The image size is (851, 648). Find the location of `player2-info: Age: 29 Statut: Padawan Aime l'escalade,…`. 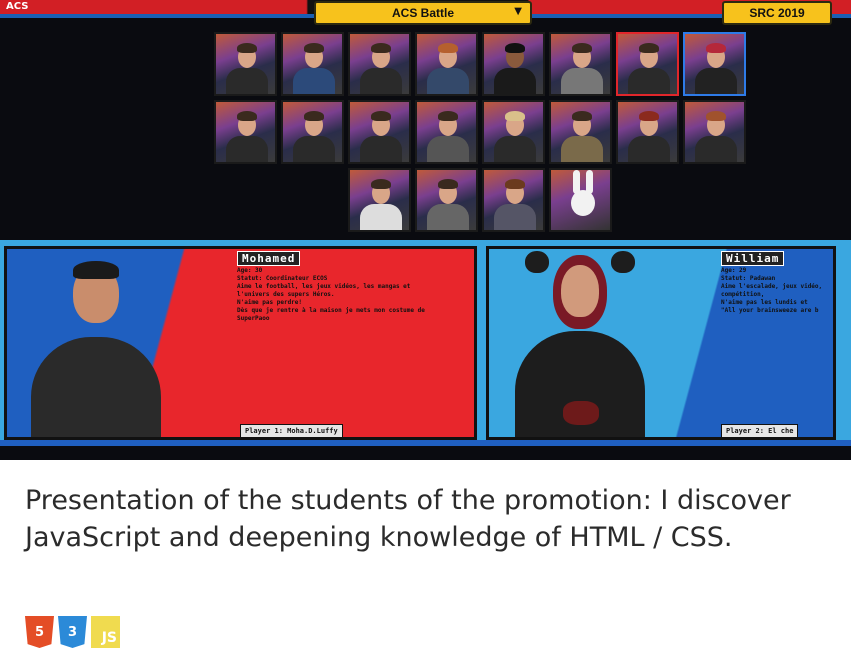

player2-info: Age: 29 Statut: Padawan Aime l'escalade,… is located at coordinates (772, 290).